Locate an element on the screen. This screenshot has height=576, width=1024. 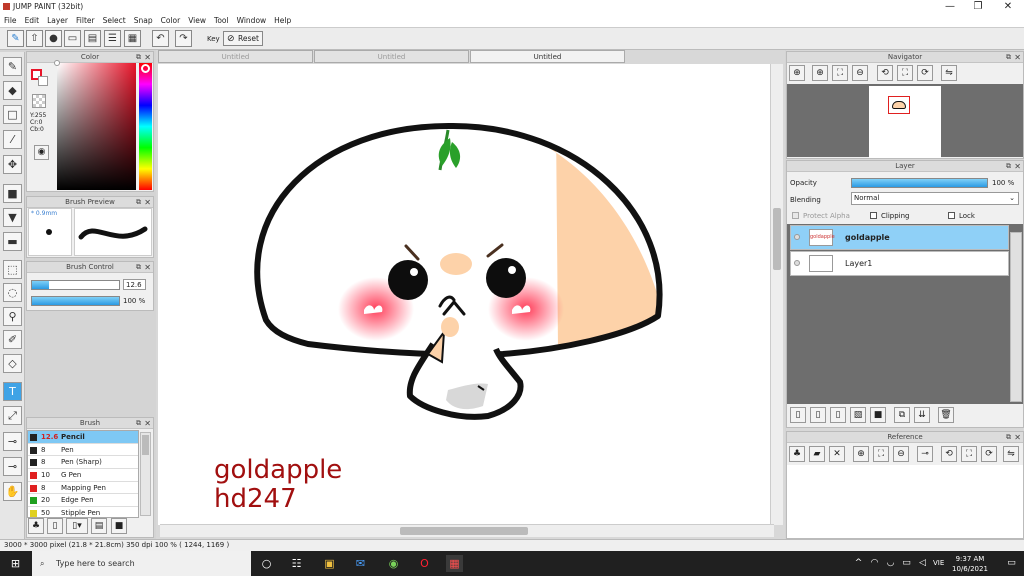
fit-window-icon: ⛶ is located at coordinates (905, 73).